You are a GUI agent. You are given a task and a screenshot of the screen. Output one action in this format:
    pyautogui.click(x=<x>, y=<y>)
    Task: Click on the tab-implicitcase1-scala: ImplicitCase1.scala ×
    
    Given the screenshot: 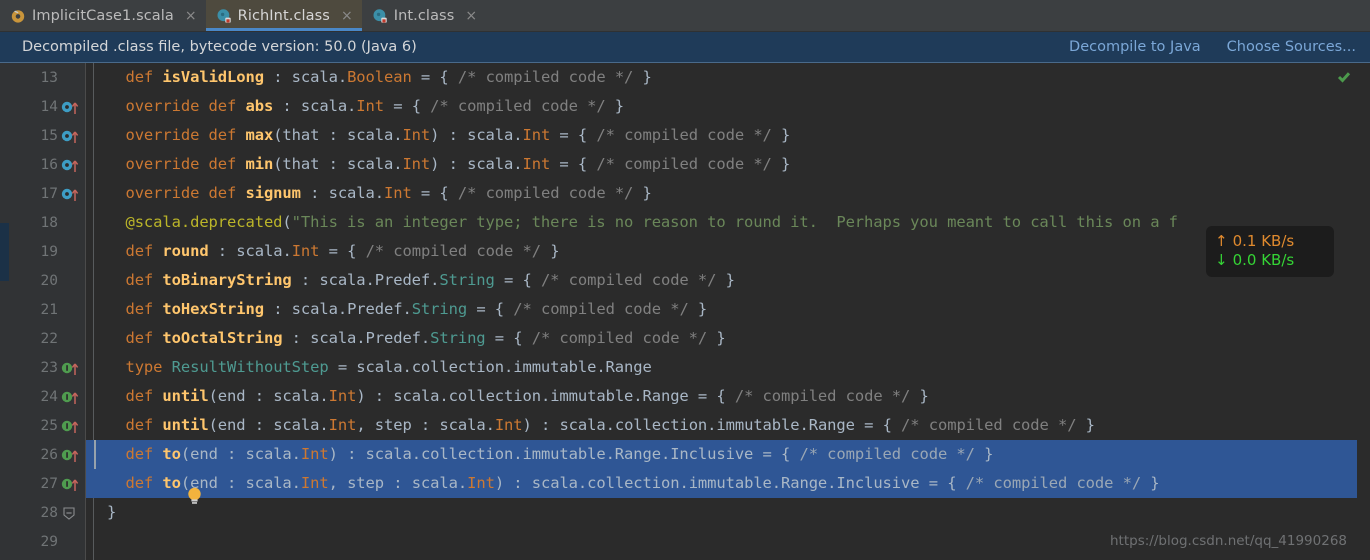 What is the action you would take?
    pyautogui.click(x=103, y=15)
    